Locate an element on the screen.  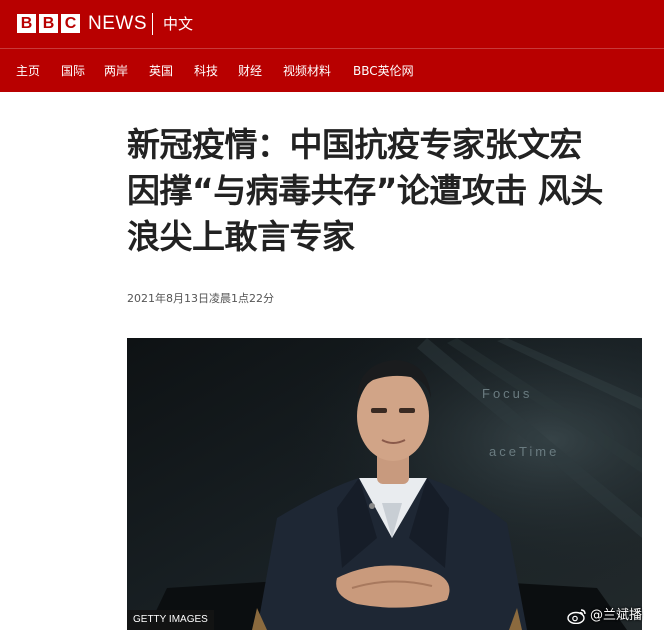
nav-item-finance: 财经 is located at coordinates (250, 71).